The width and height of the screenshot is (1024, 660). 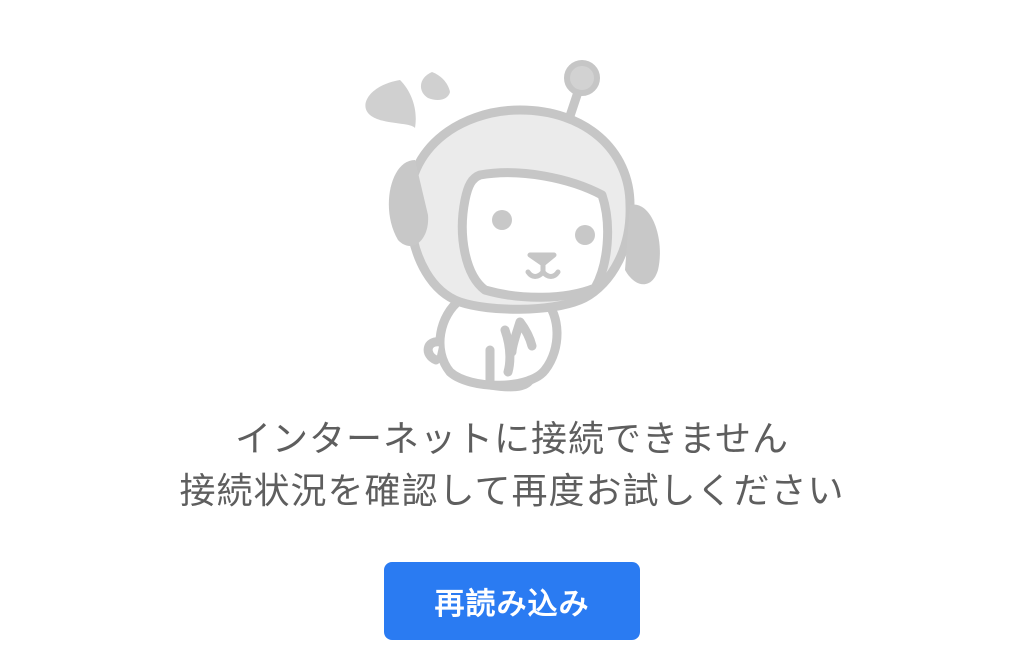 I want to click on reload-button: 再読み込み, so click(x=512, y=601).